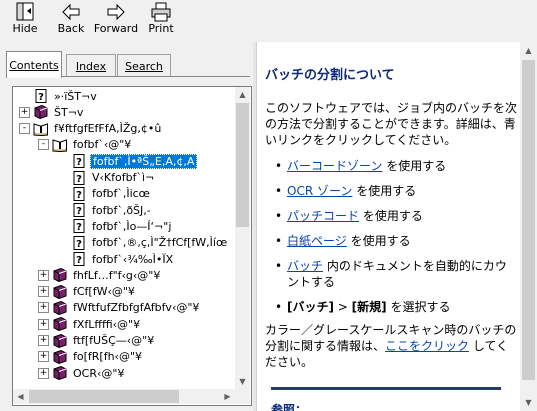  I want to click on scroll-left-arrow-icon: ◀, so click(20, 396).